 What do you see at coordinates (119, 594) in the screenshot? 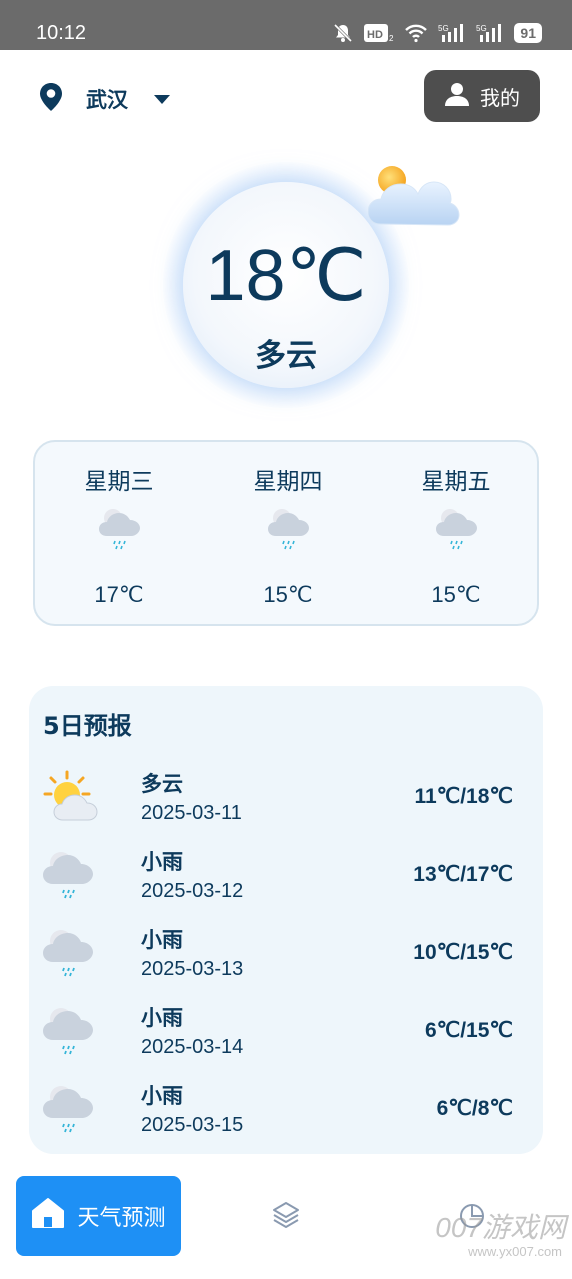
I see `day-temperature: 17℃` at bounding box center [119, 594].